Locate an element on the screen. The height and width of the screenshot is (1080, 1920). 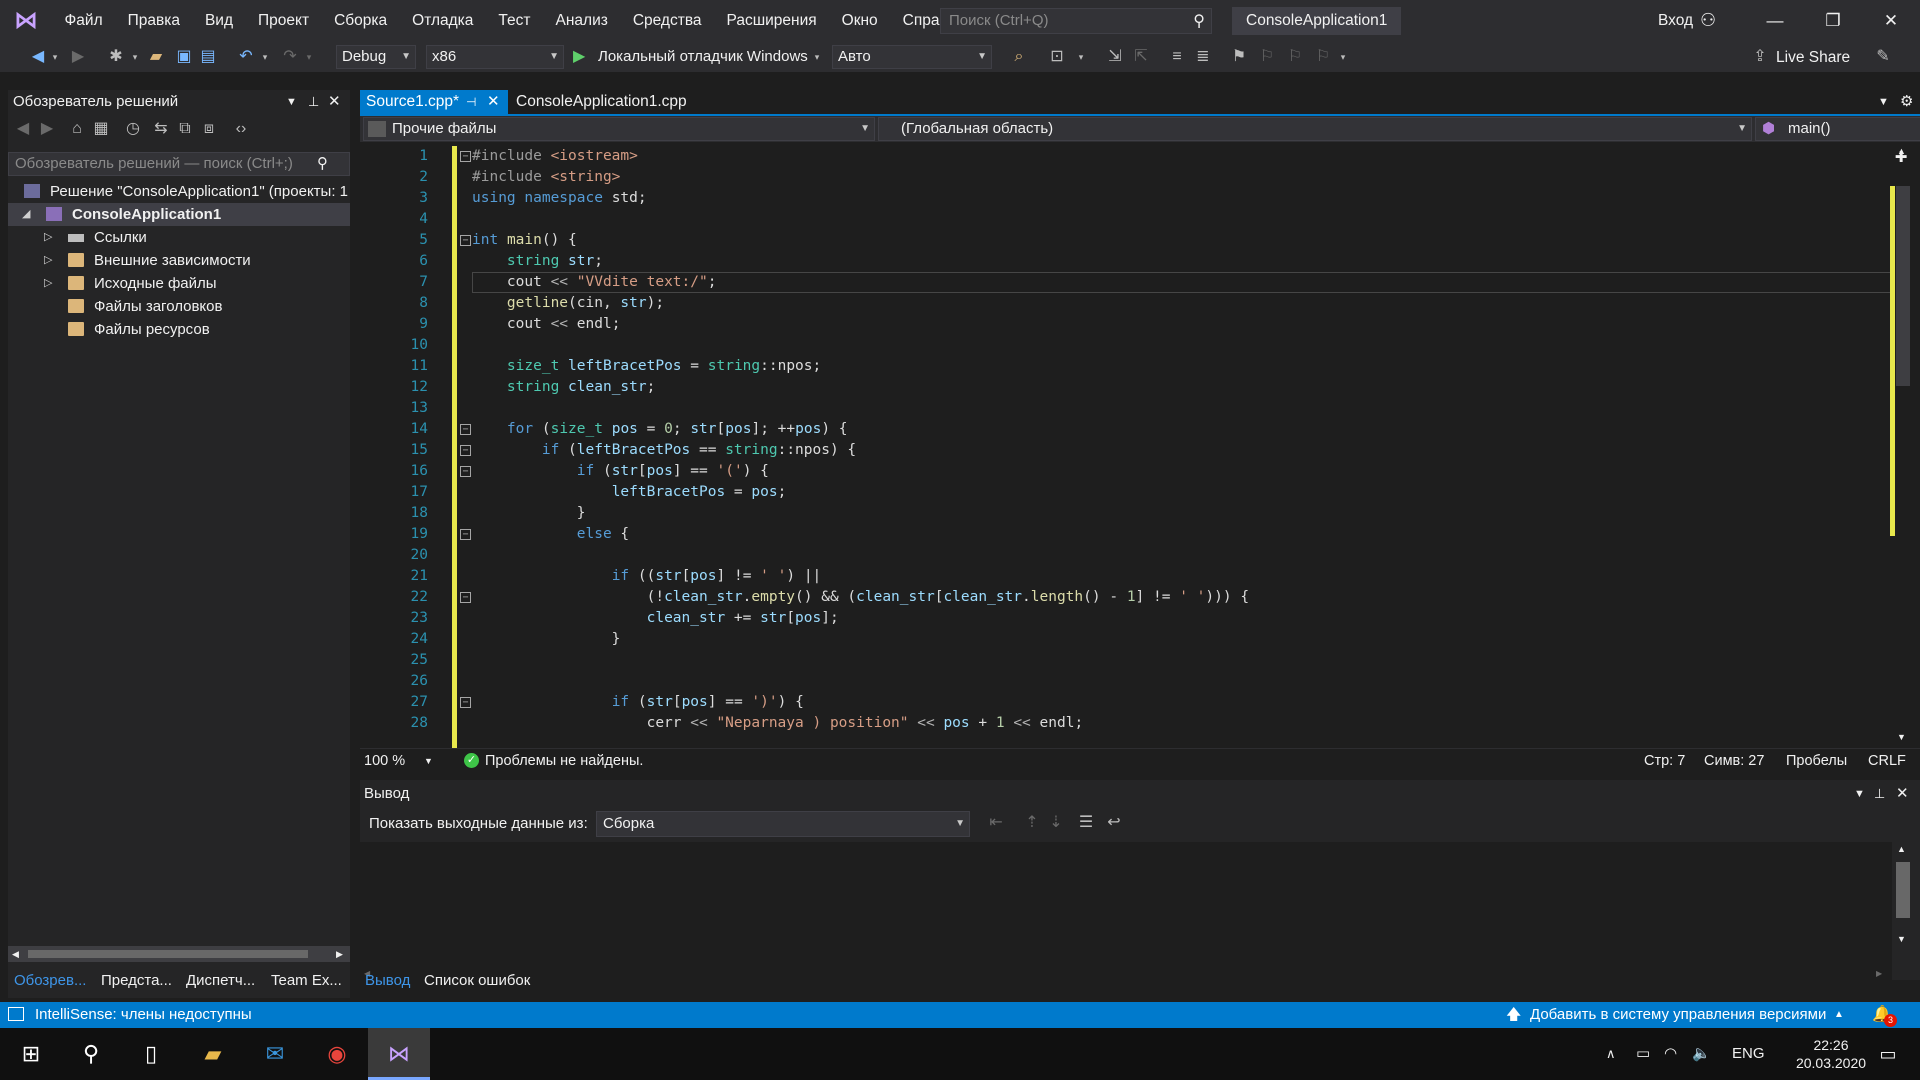
scroll-up-icon: ▲ is located at coordinates (1901, 849).